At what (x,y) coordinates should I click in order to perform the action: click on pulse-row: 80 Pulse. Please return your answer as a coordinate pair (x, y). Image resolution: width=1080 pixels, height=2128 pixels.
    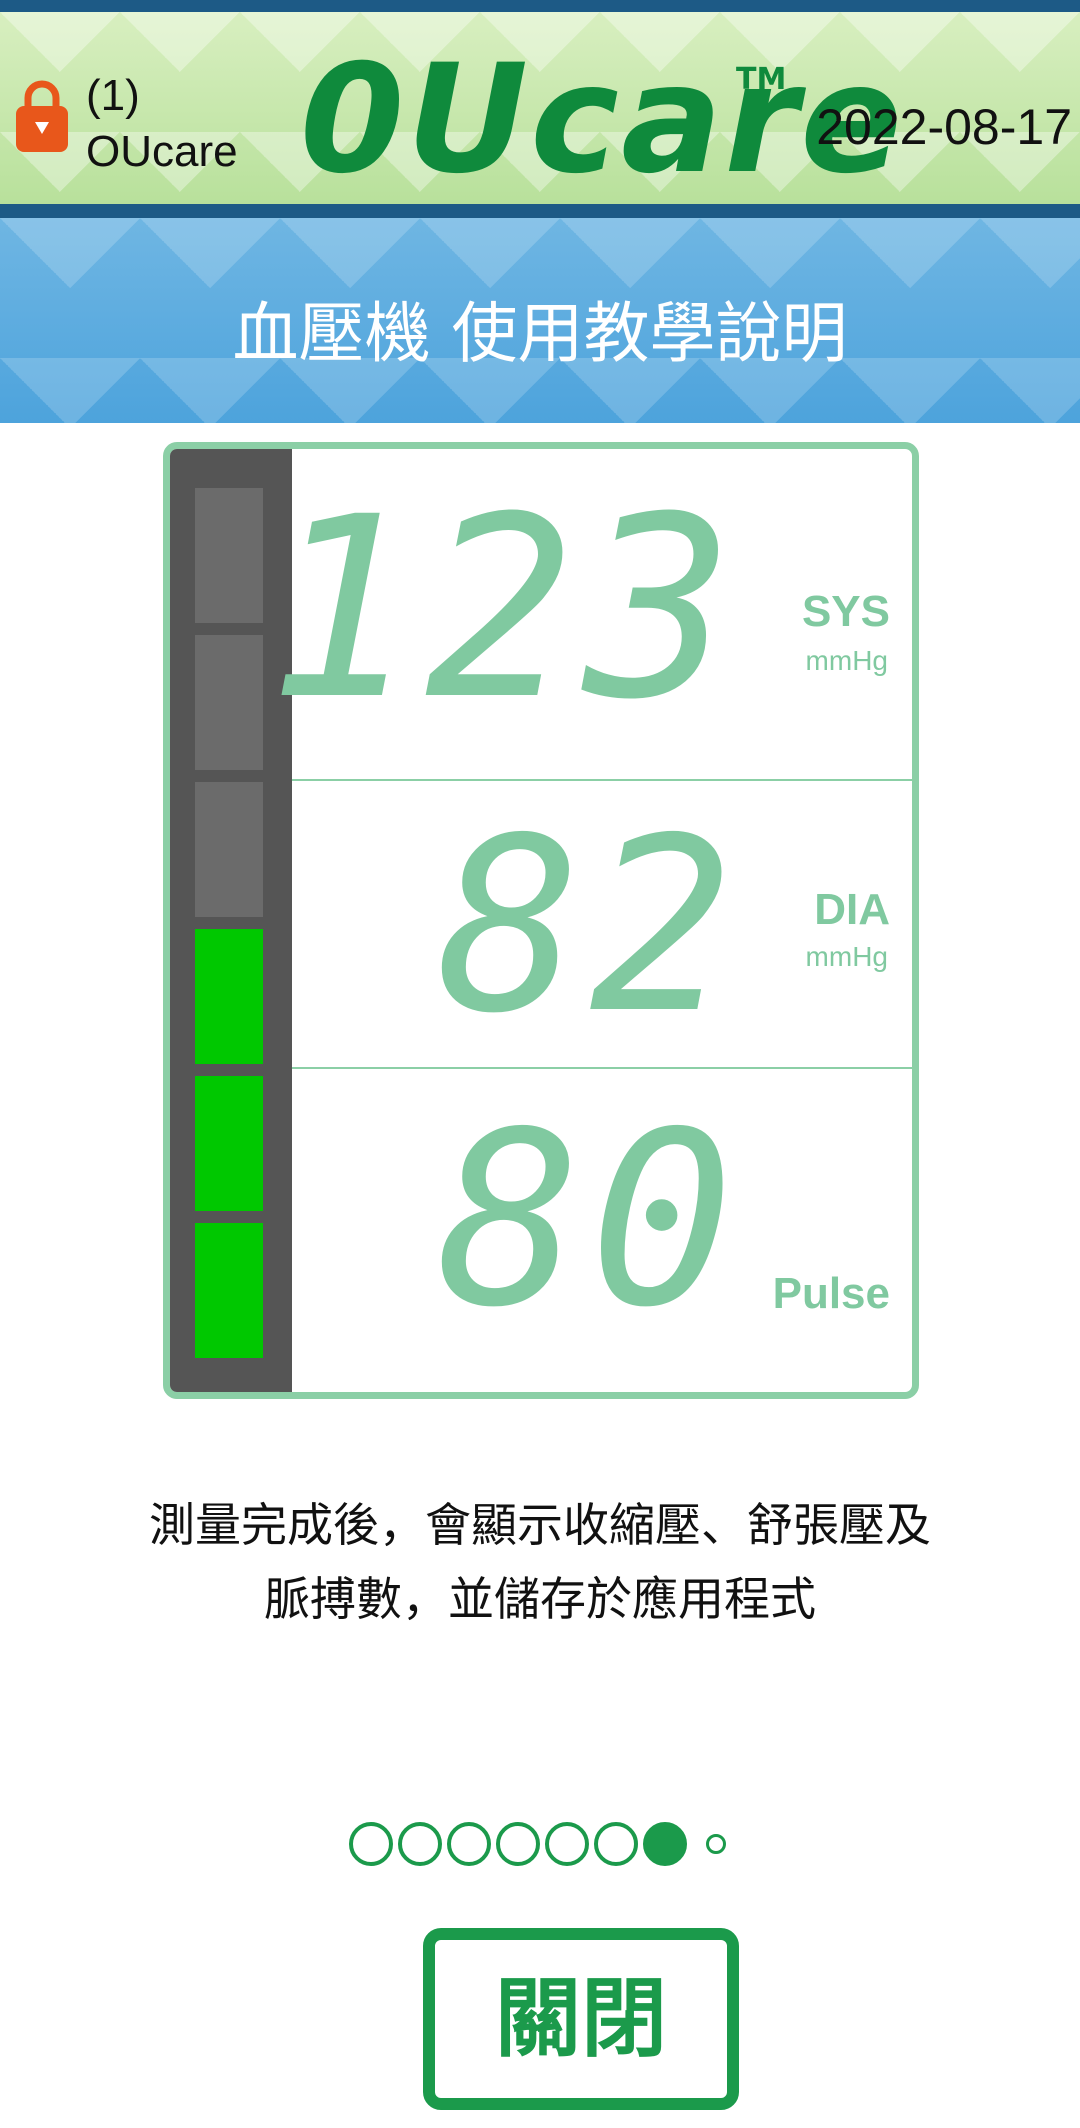
    Looking at the image, I should click on (602, 1230).